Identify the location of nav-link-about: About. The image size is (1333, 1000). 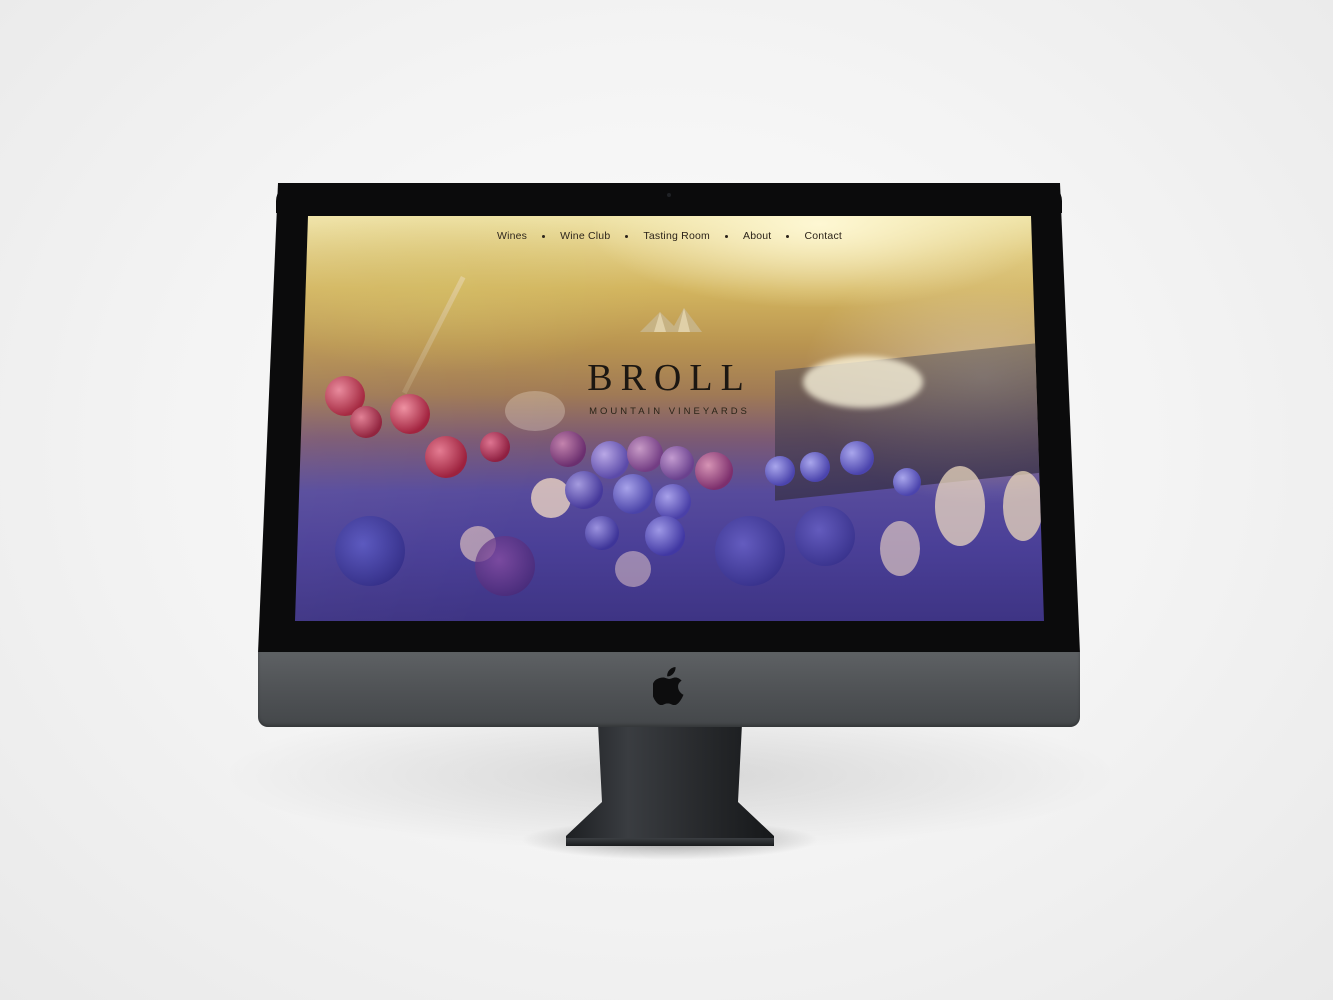
(757, 236).